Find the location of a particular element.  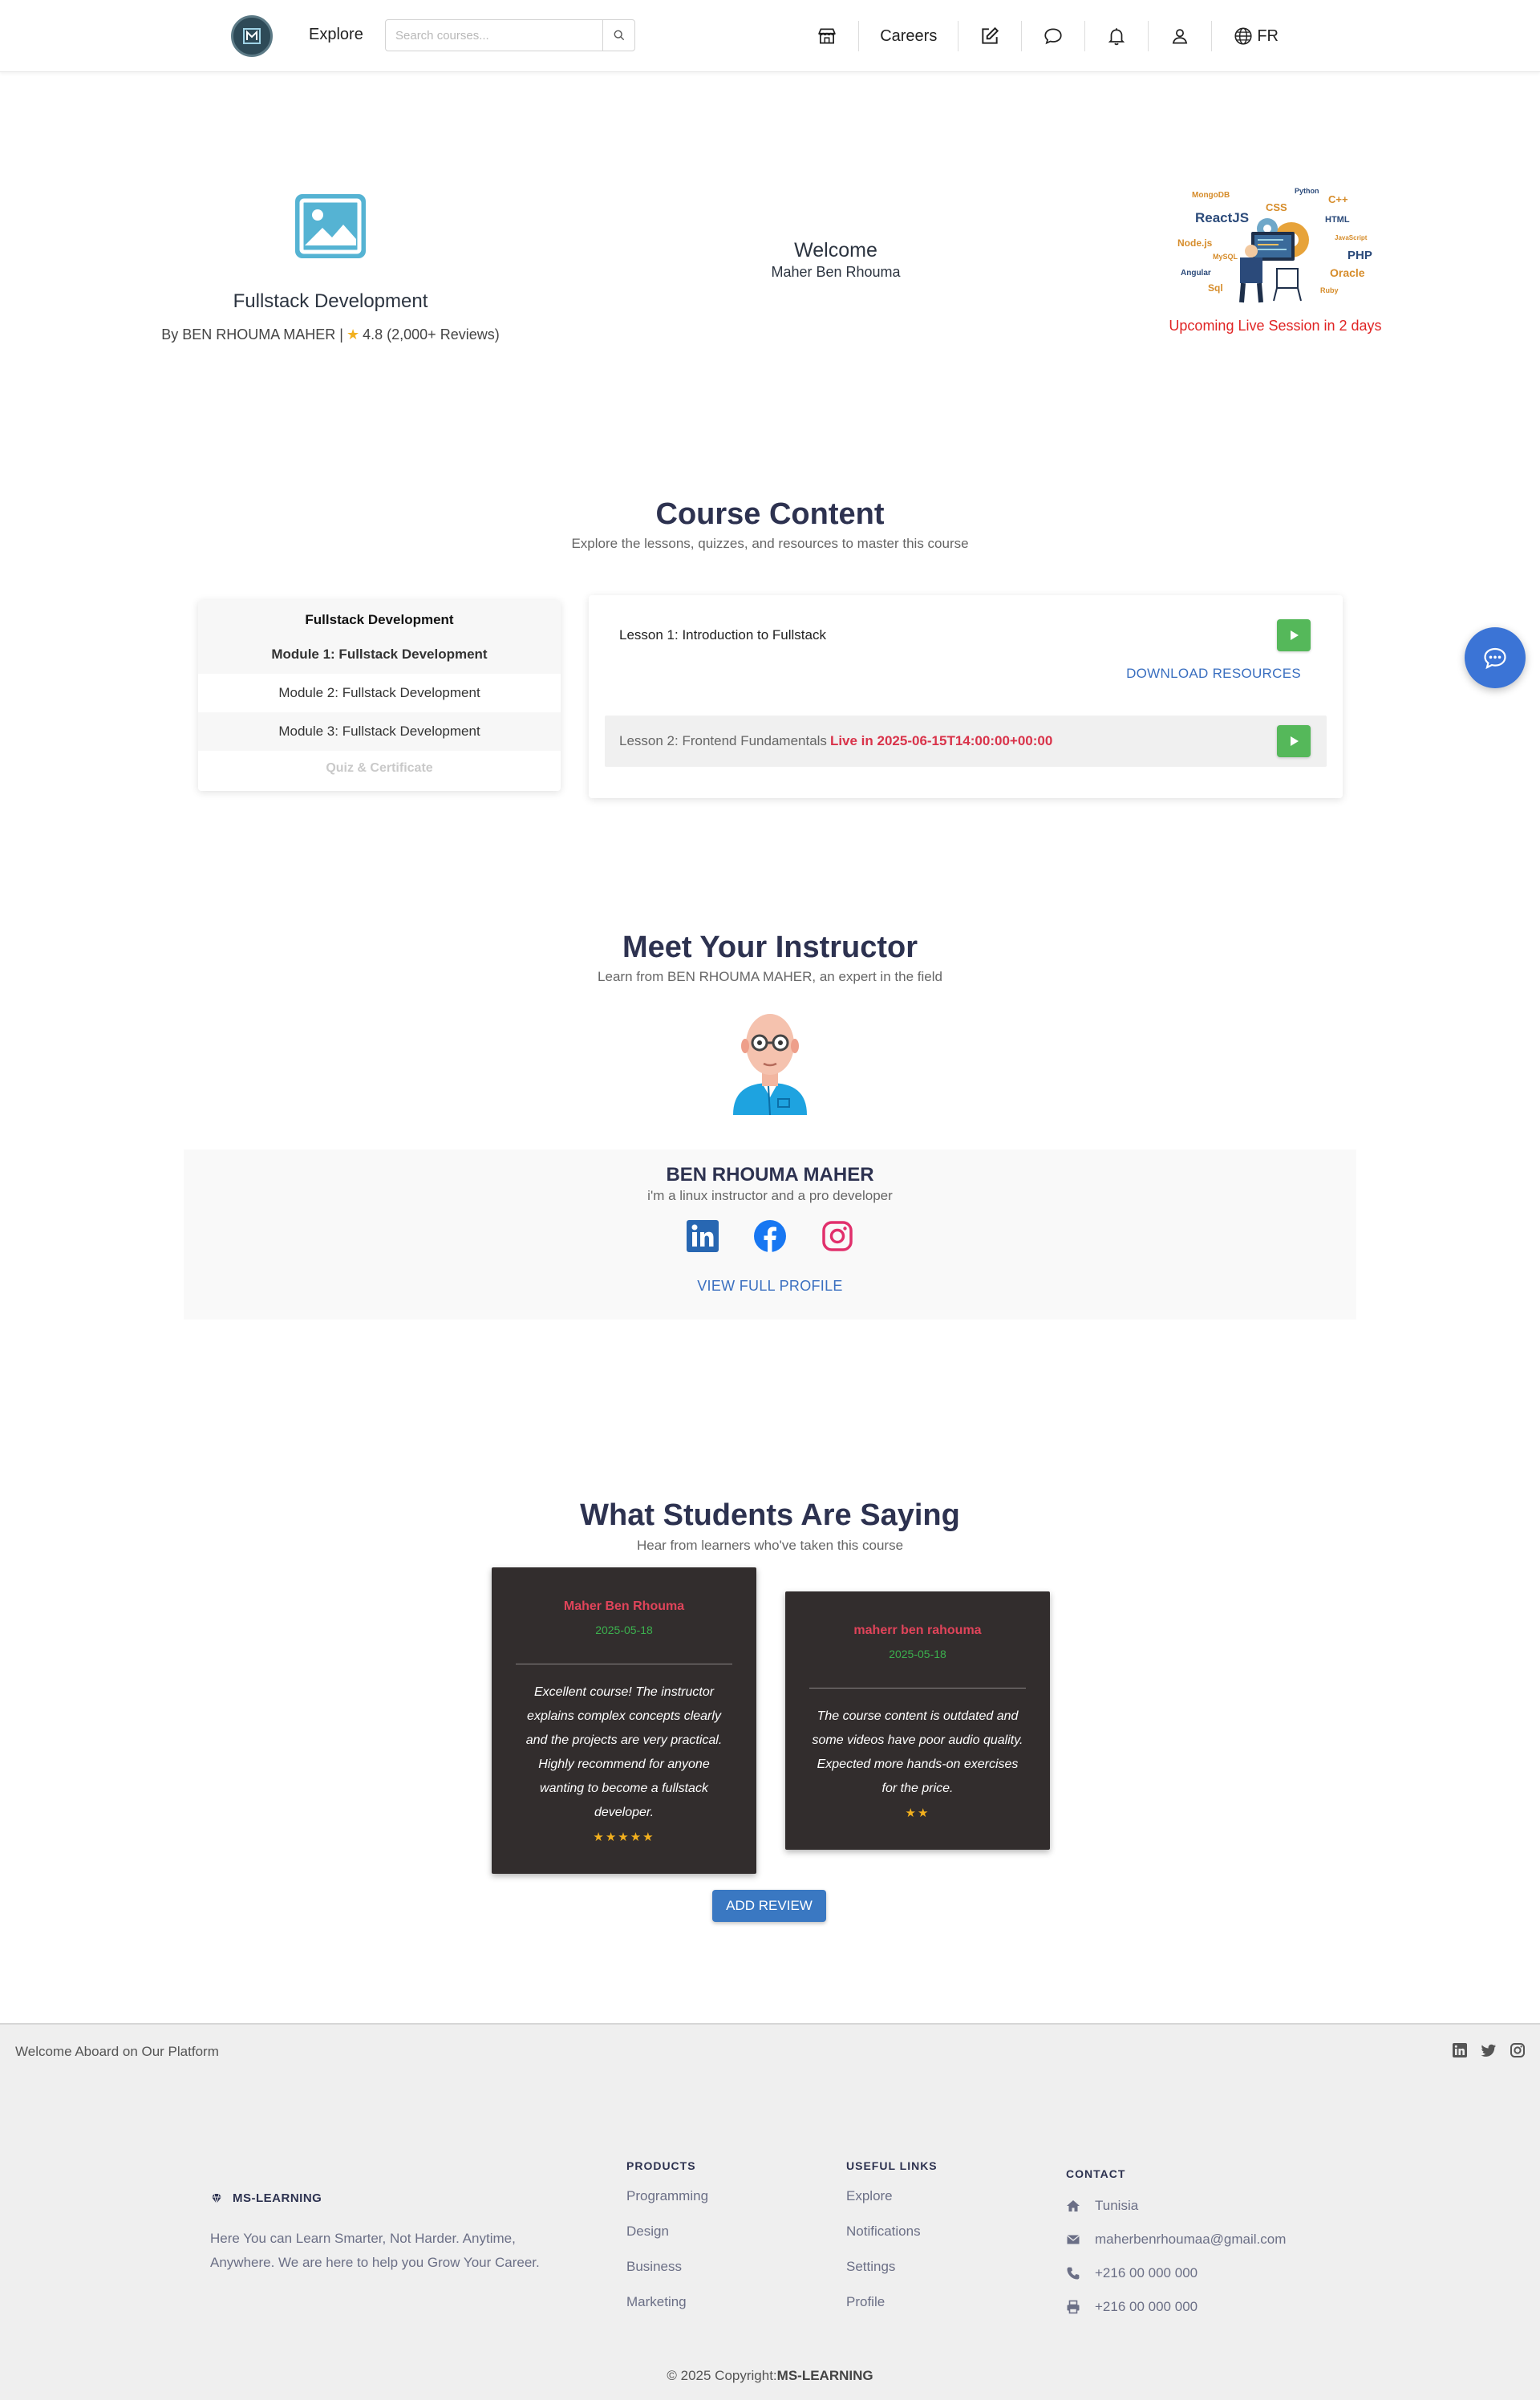

contact-fax: +216 00 000 000 is located at coordinates (1176, 2307).